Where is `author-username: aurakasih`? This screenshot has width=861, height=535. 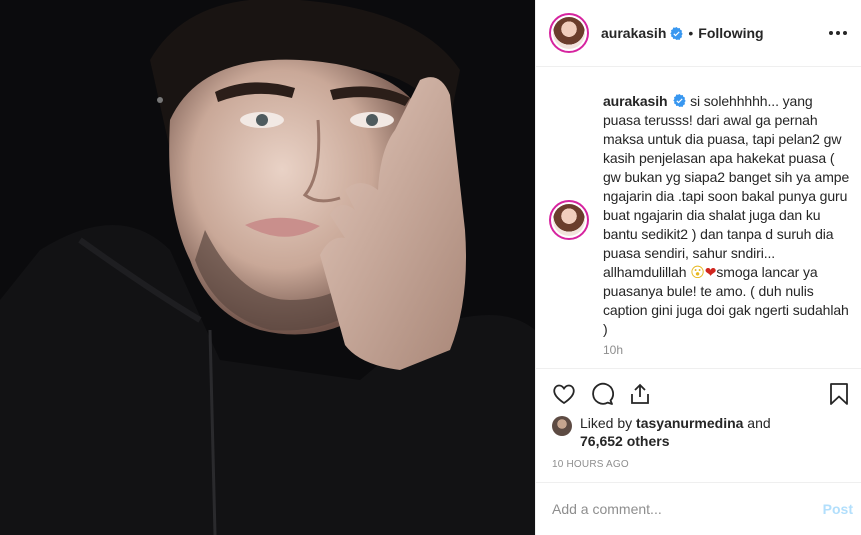 author-username: aurakasih is located at coordinates (633, 33).